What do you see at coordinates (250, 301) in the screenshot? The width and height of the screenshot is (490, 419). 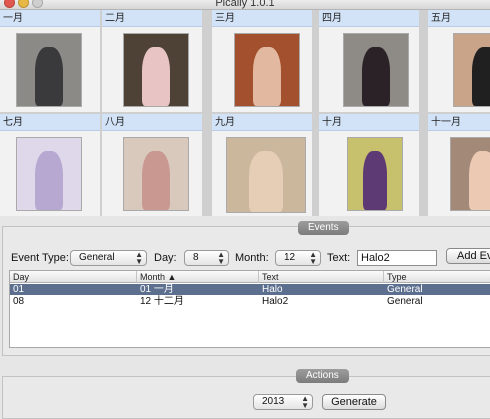 I see `table-row: 08 12 十二月 Halo2 General` at bounding box center [250, 301].